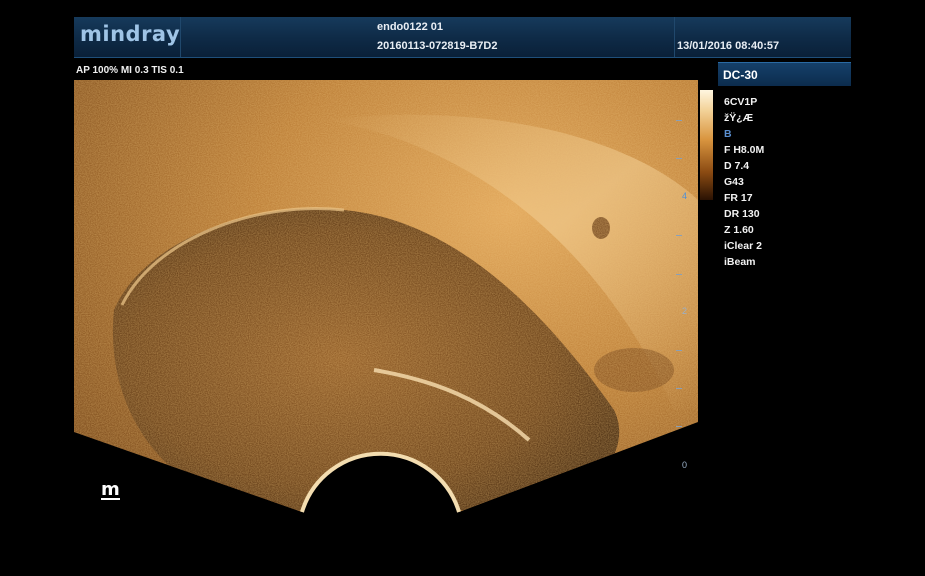 The image size is (925, 576). Describe the element at coordinates (784, 74) in the screenshot. I see `mode-tab: DC-30` at that location.